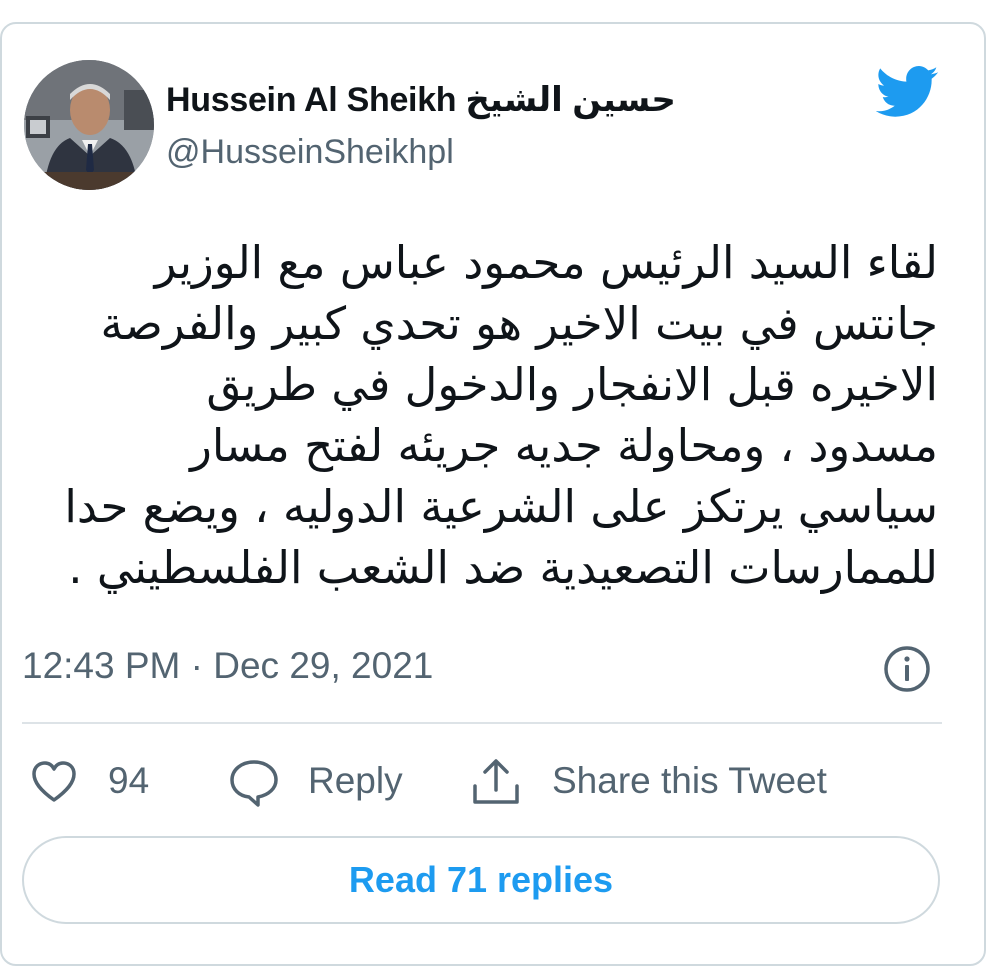 This screenshot has height=973, width=996. I want to click on twitter-bird-icon, so click(908, 92).